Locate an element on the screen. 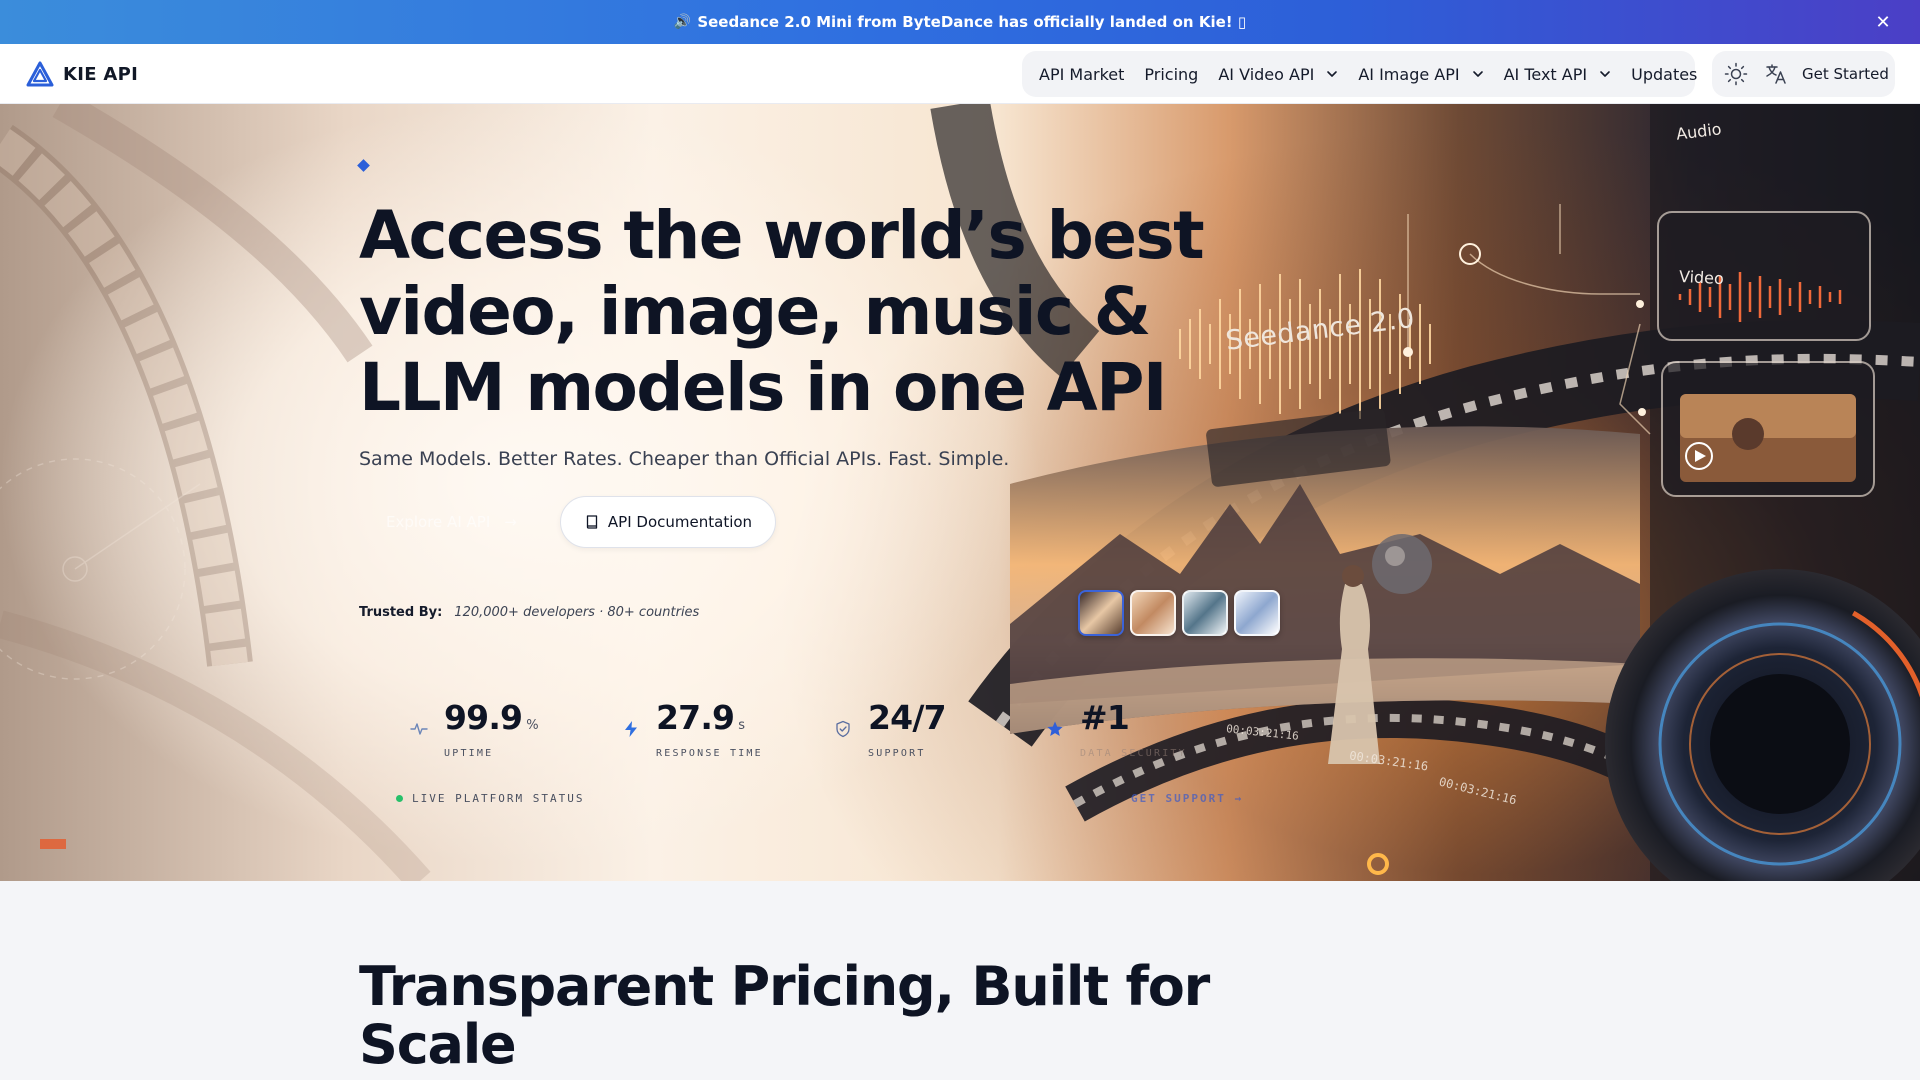 The image size is (1920, 1080). api-documentation-button: API Documentation is located at coordinates (668, 522).